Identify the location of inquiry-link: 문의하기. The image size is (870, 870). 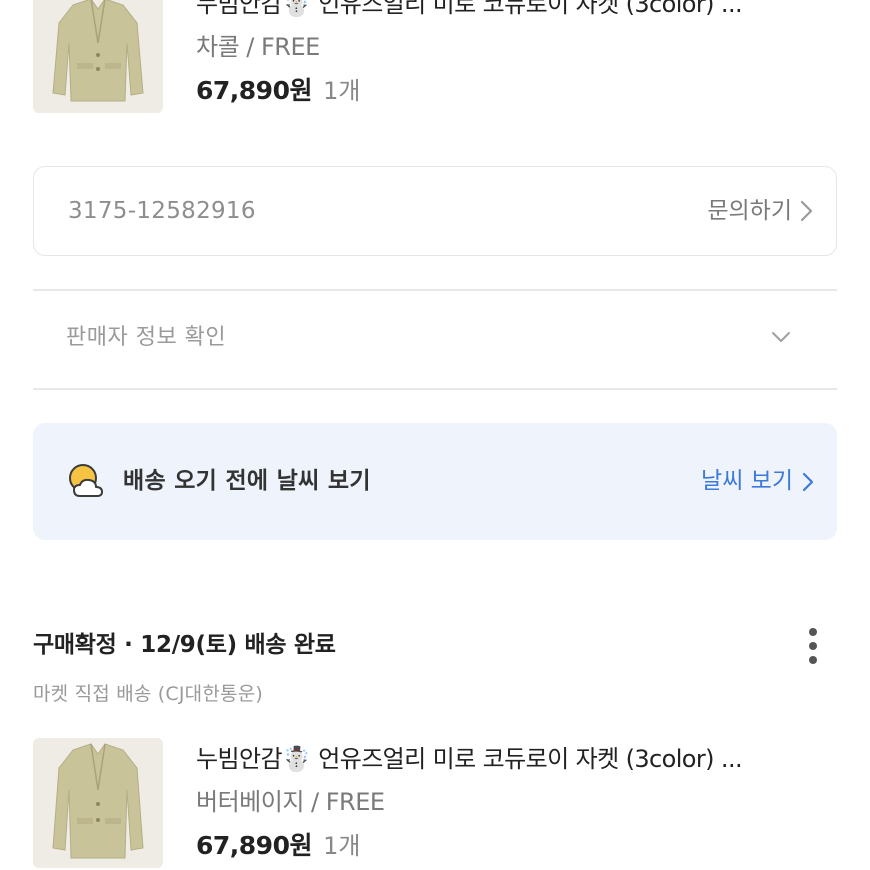
(749, 211).